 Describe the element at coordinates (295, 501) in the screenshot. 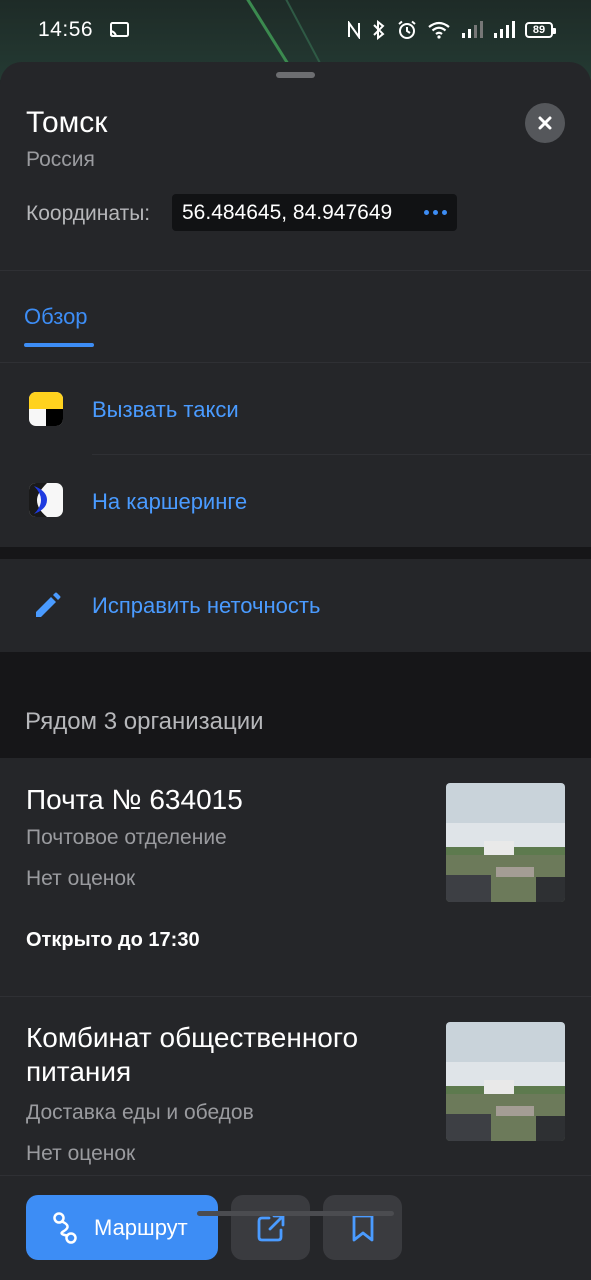

I see `carsharing-action: На каршеринге` at that location.